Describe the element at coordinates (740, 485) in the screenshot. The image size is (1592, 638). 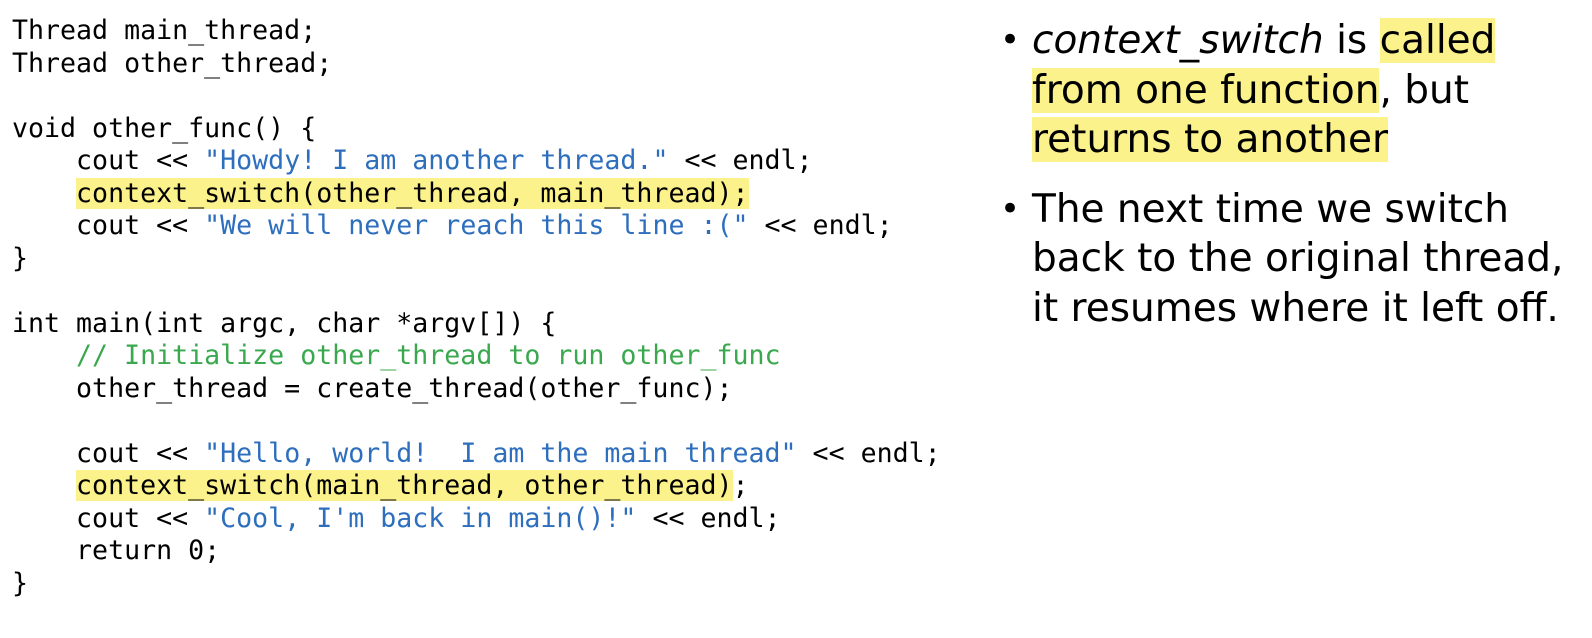
I see `text-run: ;` at that location.